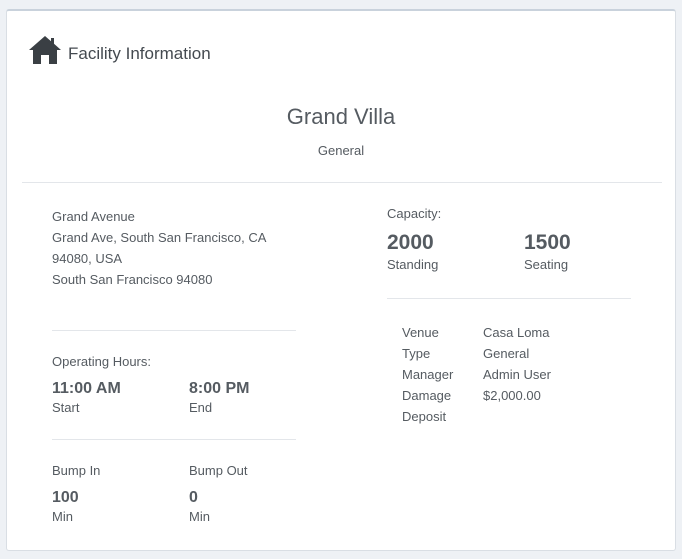 This screenshot has height=559, width=682. I want to click on operating-hours-label: Operating Hours:, so click(101, 361).